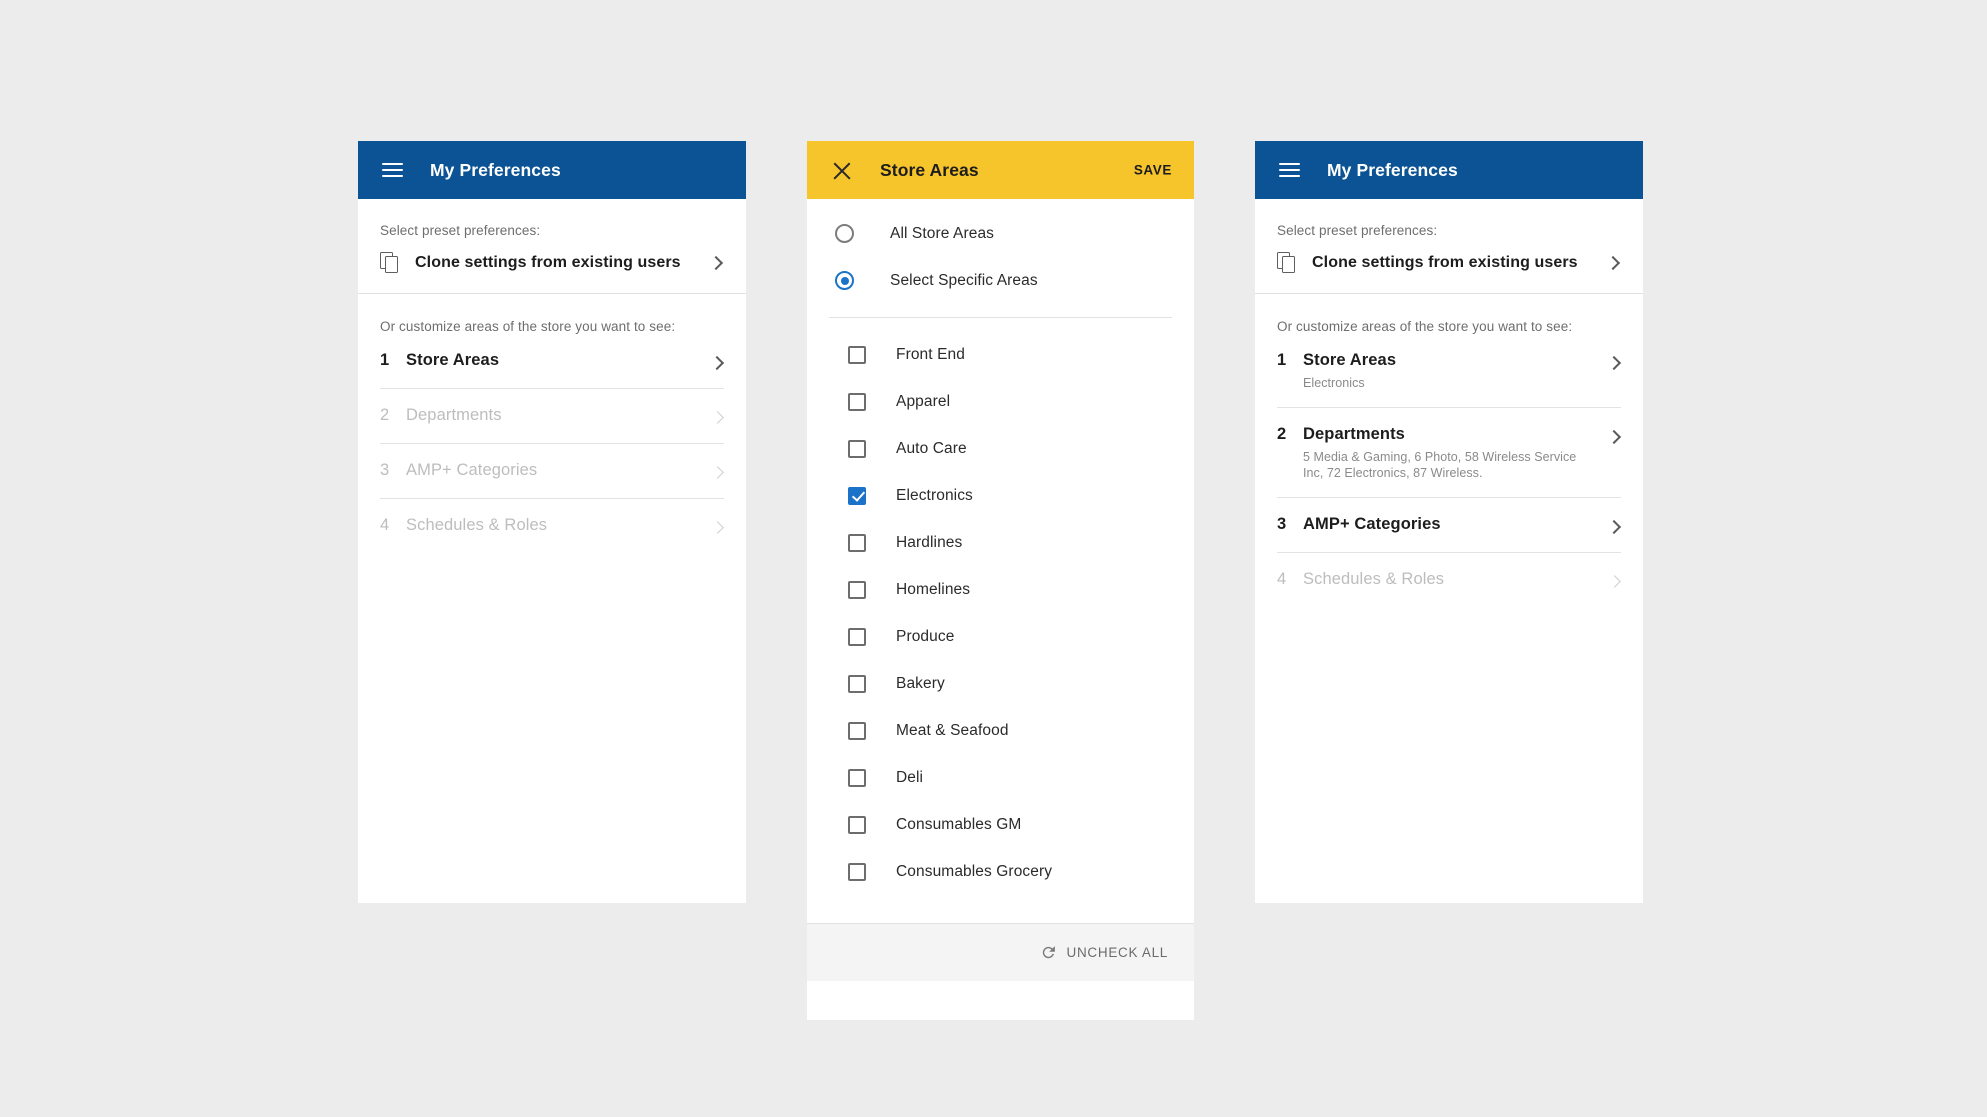 The height and width of the screenshot is (1117, 1987). What do you see at coordinates (1000, 636) in the screenshot?
I see `checkbox-row: Produce` at bounding box center [1000, 636].